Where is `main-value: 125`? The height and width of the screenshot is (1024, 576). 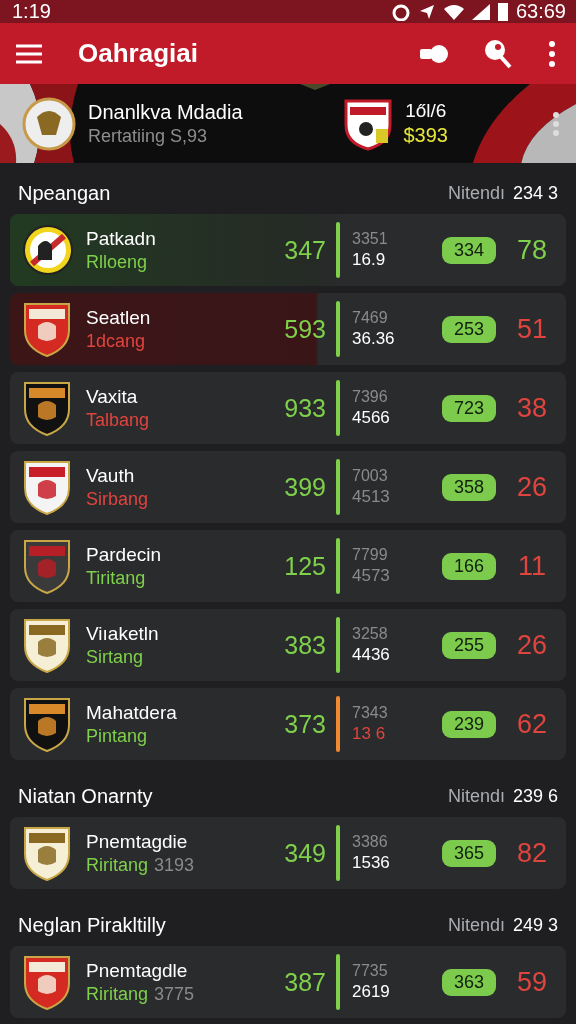
main-value: 125 is located at coordinates (305, 566).